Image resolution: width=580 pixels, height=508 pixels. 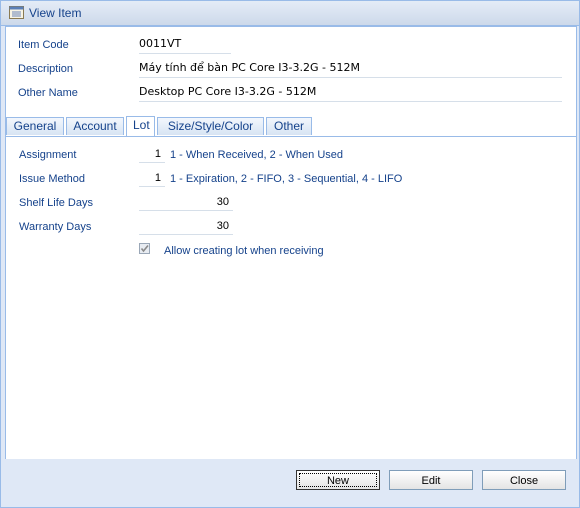 What do you see at coordinates (43, 45) in the screenshot?
I see `item-code-label: Item Code` at bounding box center [43, 45].